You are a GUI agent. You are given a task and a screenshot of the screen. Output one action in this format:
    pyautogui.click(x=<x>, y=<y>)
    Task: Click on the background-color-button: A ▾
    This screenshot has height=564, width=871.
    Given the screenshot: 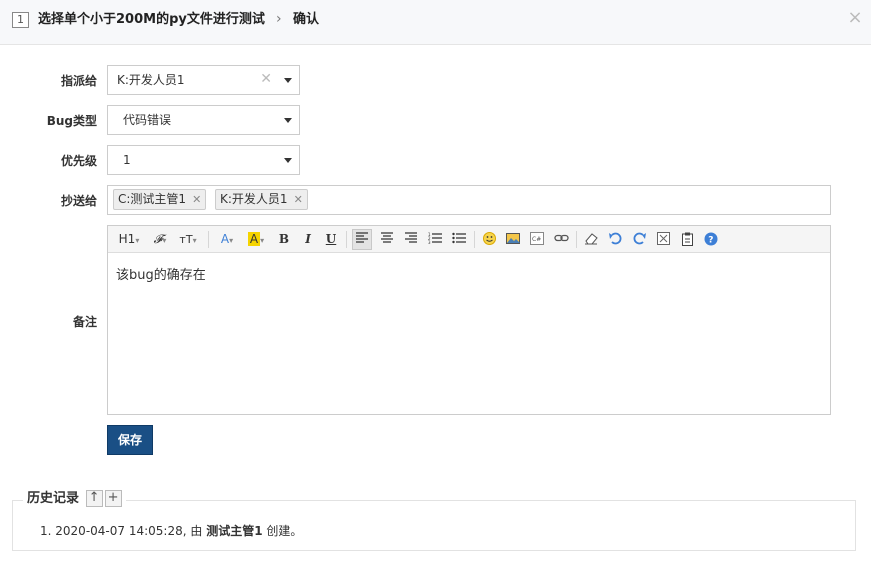 What is the action you would take?
    pyautogui.click(x=256, y=239)
    